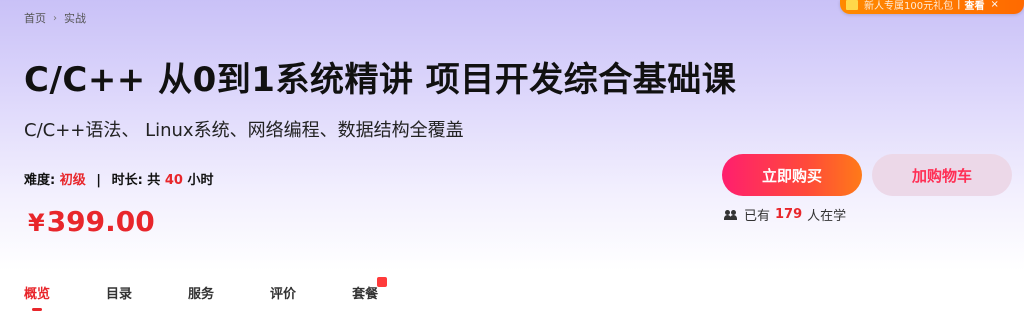 The height and width of the screenshot is (315, 1024). I want to click on tab-package-label: 套餐, so click(365, 294).